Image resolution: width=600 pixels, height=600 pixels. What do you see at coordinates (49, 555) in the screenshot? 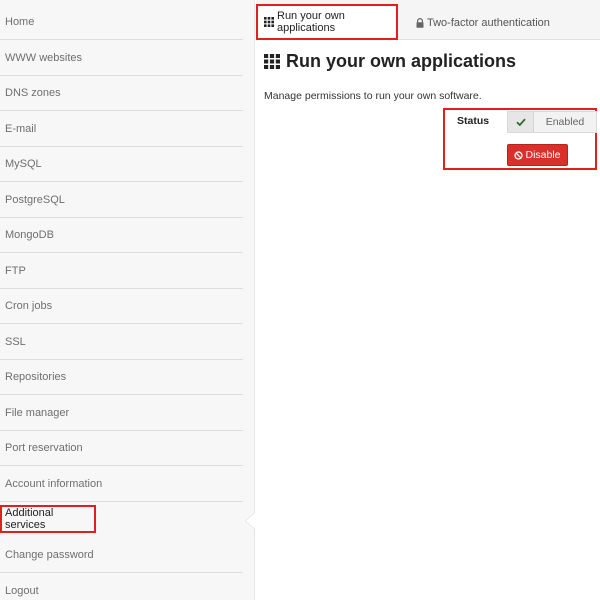
I see `sidebar-item-label: Change password` at bounding box center [49, 555].